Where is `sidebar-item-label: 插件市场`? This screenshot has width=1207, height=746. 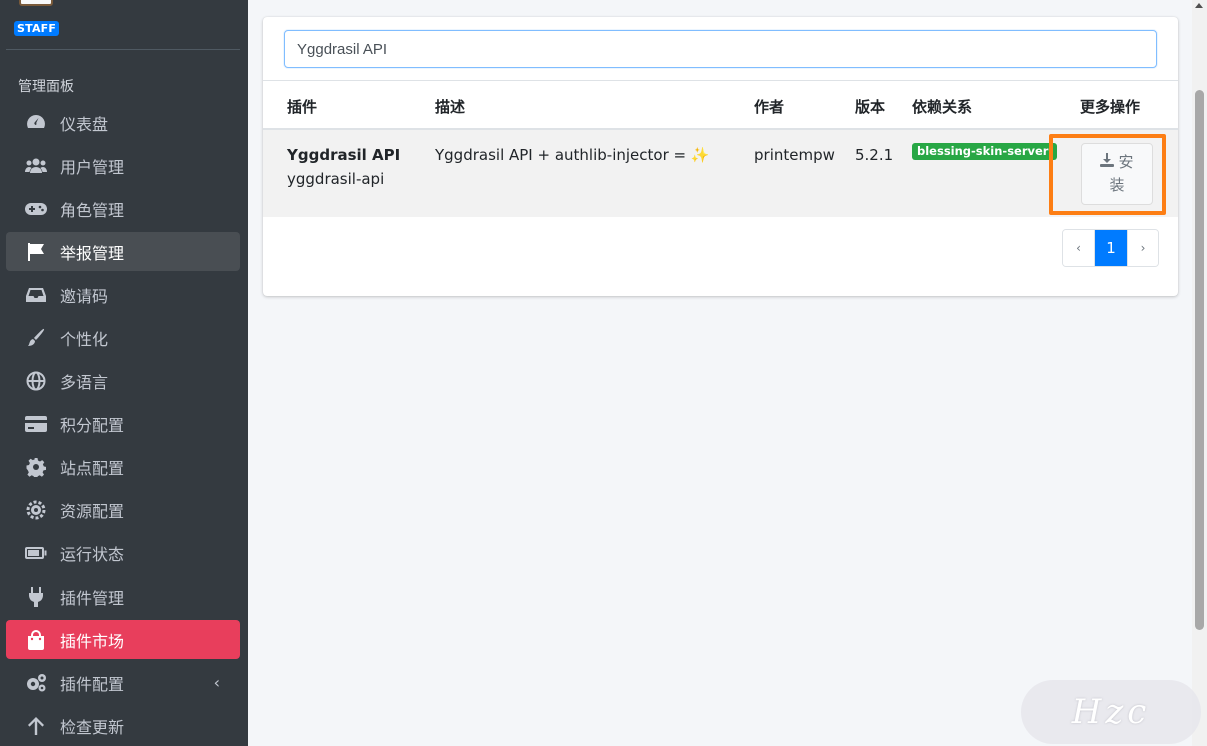 sidebar-item-label: 插件市场 is located at coordinates (92, 641).